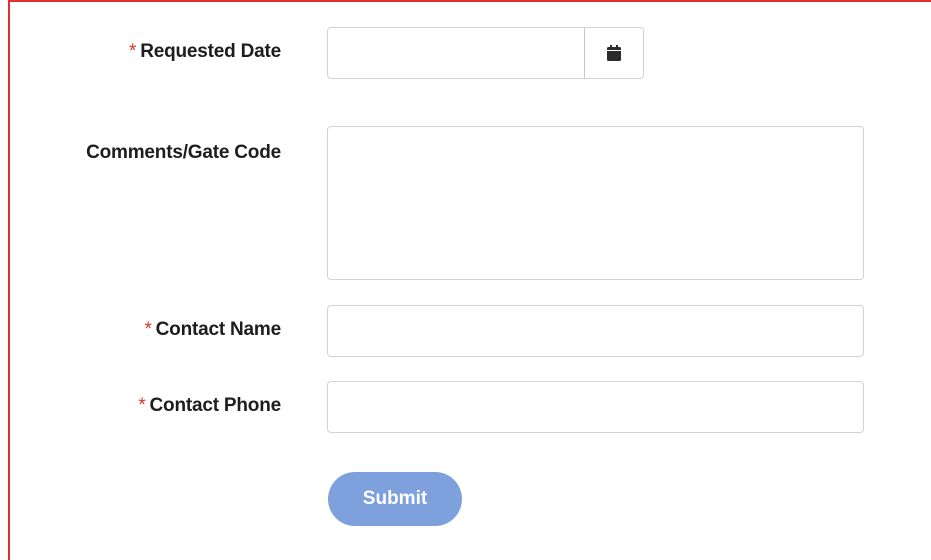  I want to click on requested-date-label: * Requested Date, so click(205, 52).